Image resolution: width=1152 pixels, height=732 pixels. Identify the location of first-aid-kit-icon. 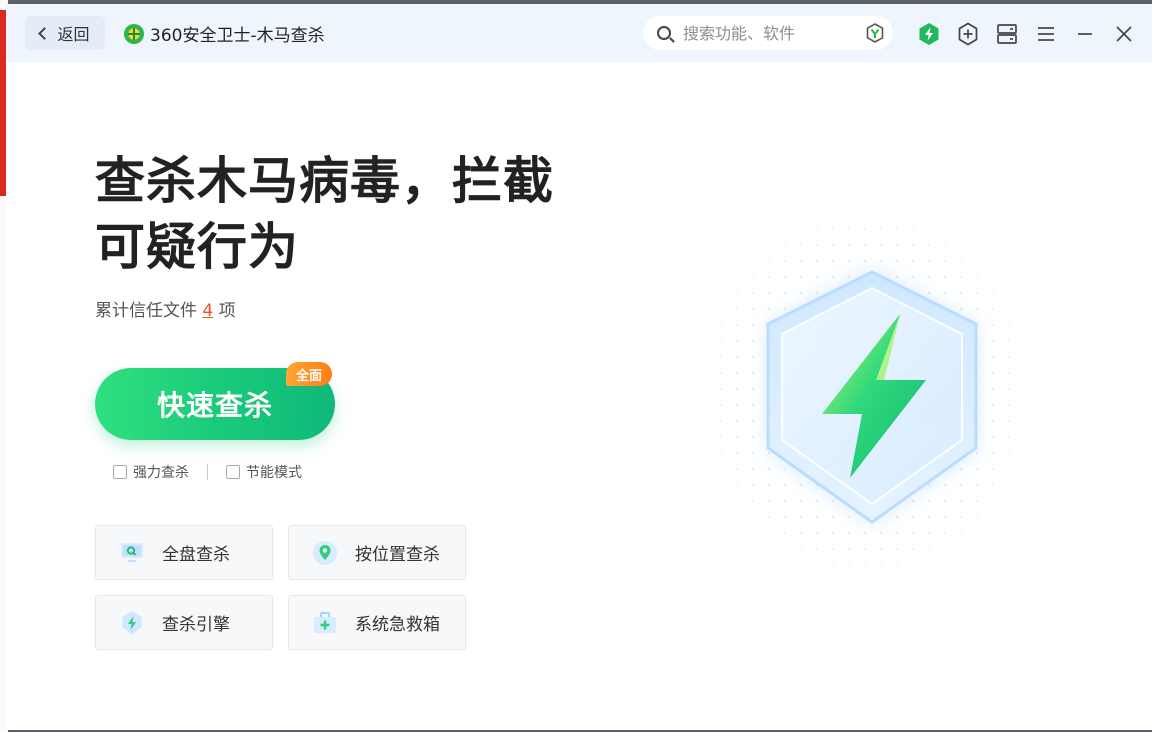
(325, 623).